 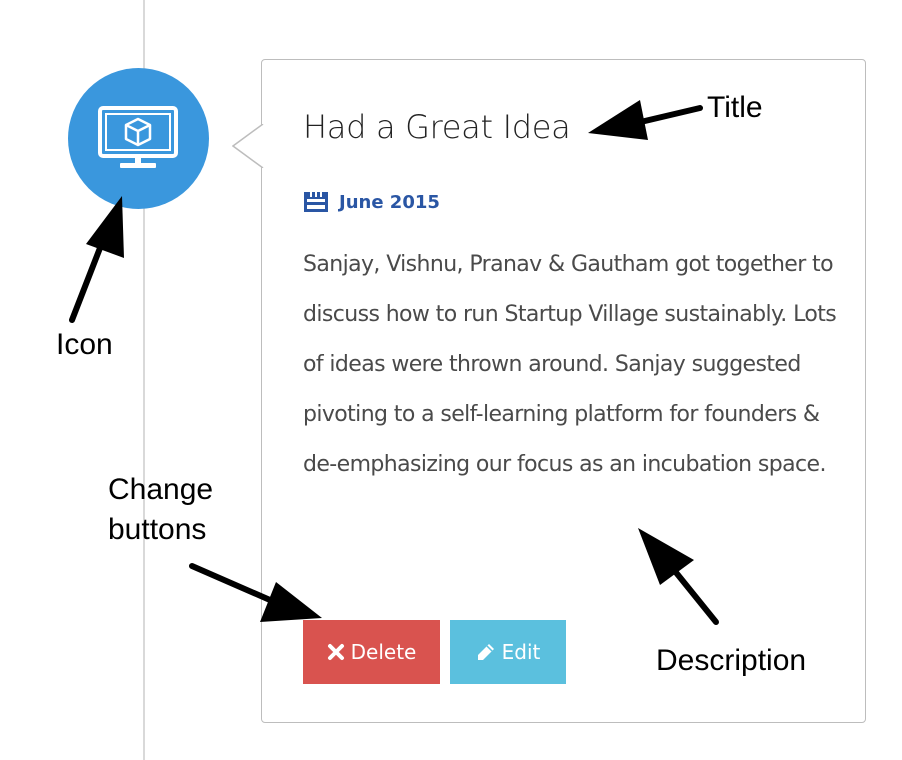 I want to click on annotation-arrow-icon, so click(x=96, y=259).